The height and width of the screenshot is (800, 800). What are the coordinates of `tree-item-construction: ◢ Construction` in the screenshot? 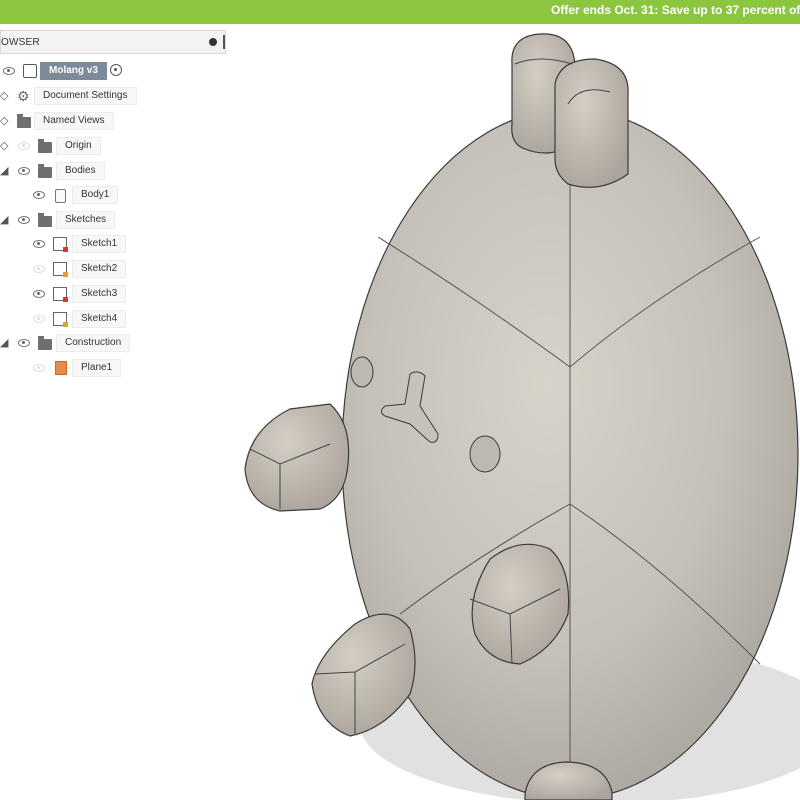 It's located at (114, 344).